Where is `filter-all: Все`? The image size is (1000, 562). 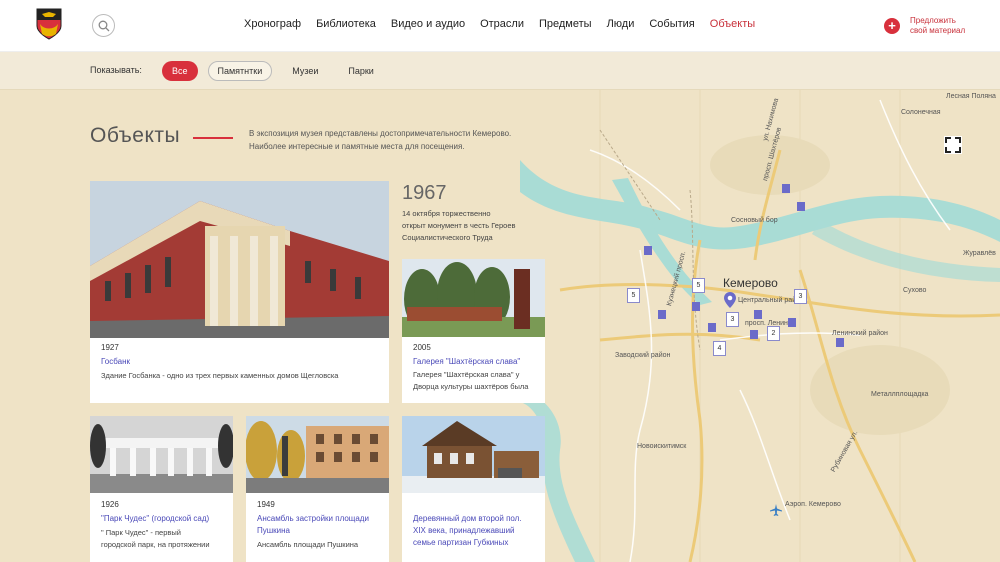 filter-all: Все is located at coordinates (180, 71).